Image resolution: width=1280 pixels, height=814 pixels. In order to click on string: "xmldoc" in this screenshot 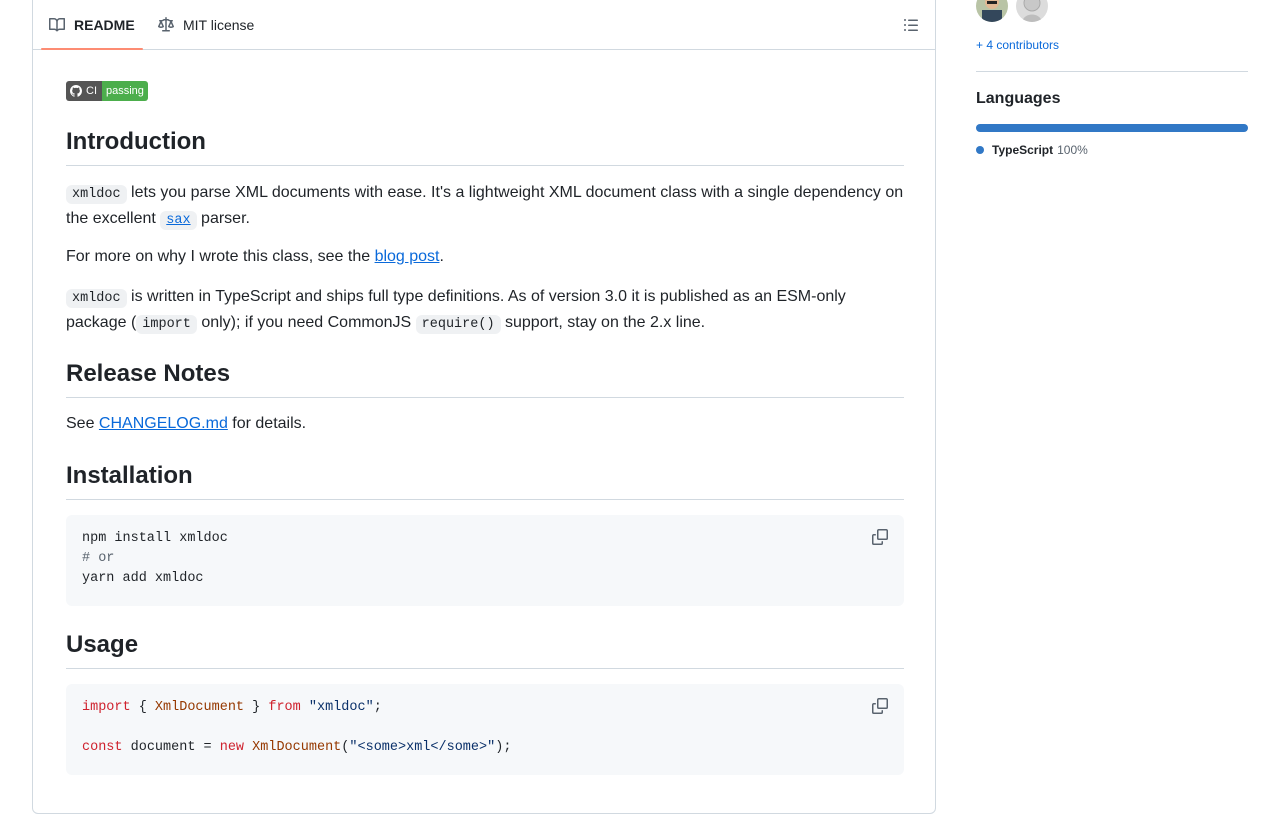, I will do `click(341, 707)`.